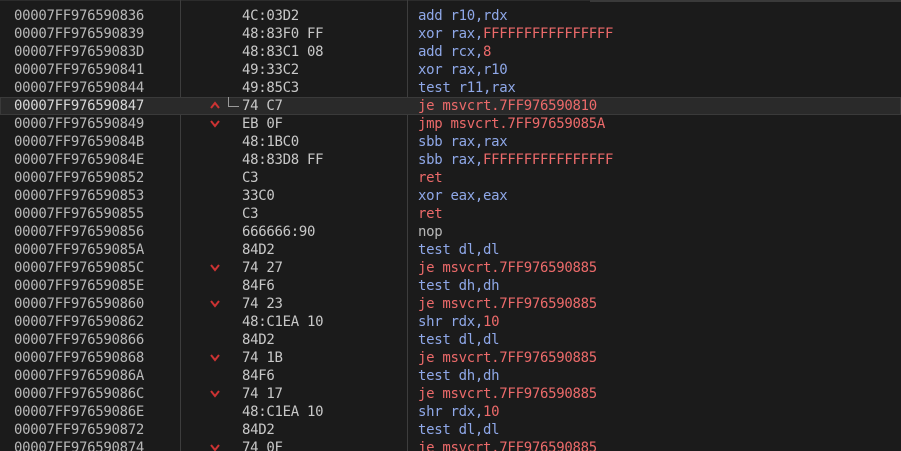  I want to click on operands: msvcrt.7FF976590885, so click(519, 304).